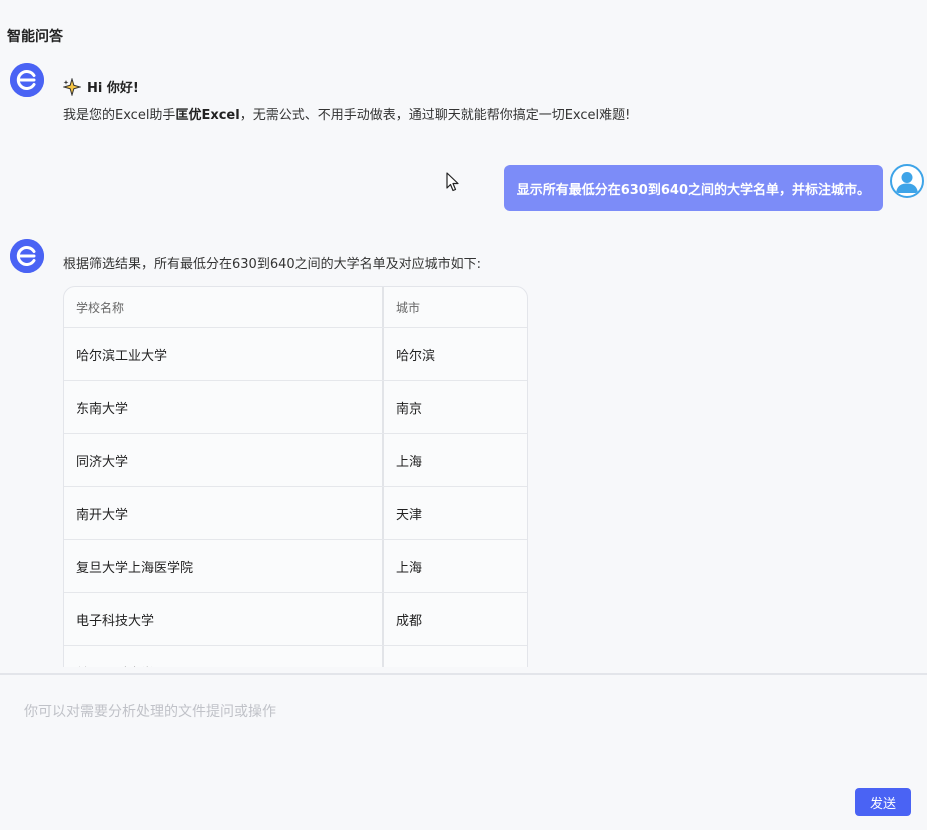 This screenshot has height=830, width=927. Describe the element at coordinates (224, 619) in the screenshot. I see `school-name-cell: 电子科技大学` at that location.